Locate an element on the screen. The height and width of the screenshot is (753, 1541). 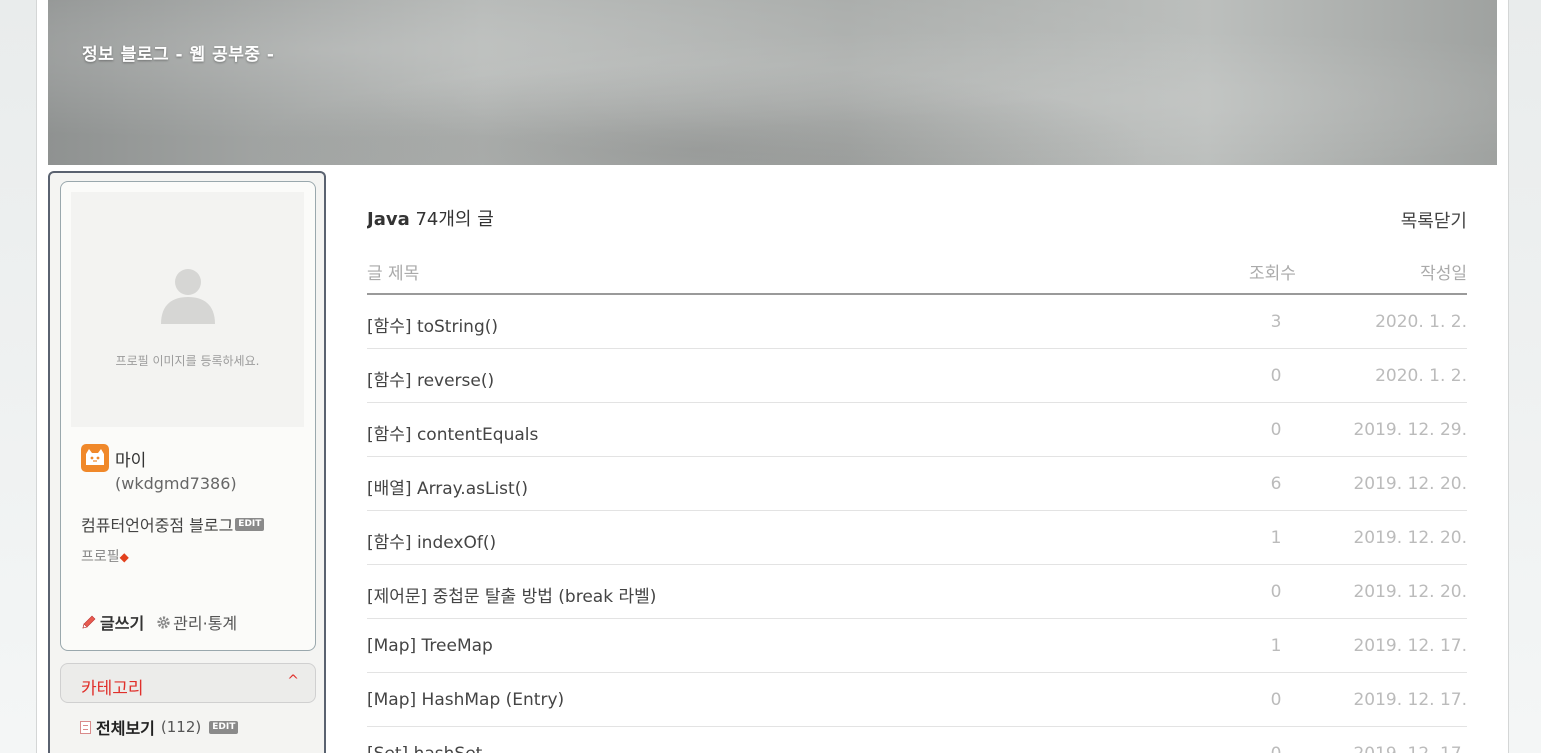
blog-description-row: 컴퓨터언어중점 블로그 EDIT is located at coordinates (173, 524).